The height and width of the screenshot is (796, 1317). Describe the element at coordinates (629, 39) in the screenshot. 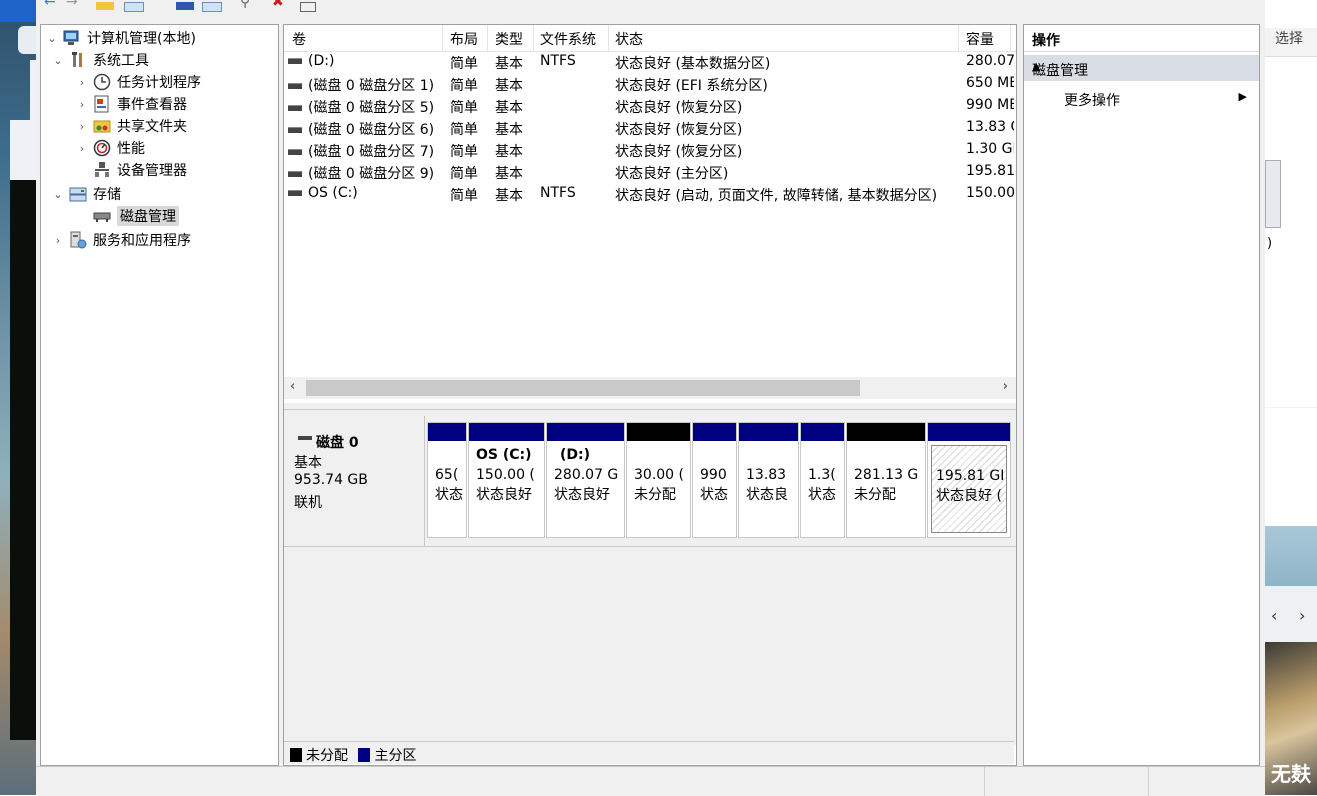

I see `column-header-status: 状态` at that location.